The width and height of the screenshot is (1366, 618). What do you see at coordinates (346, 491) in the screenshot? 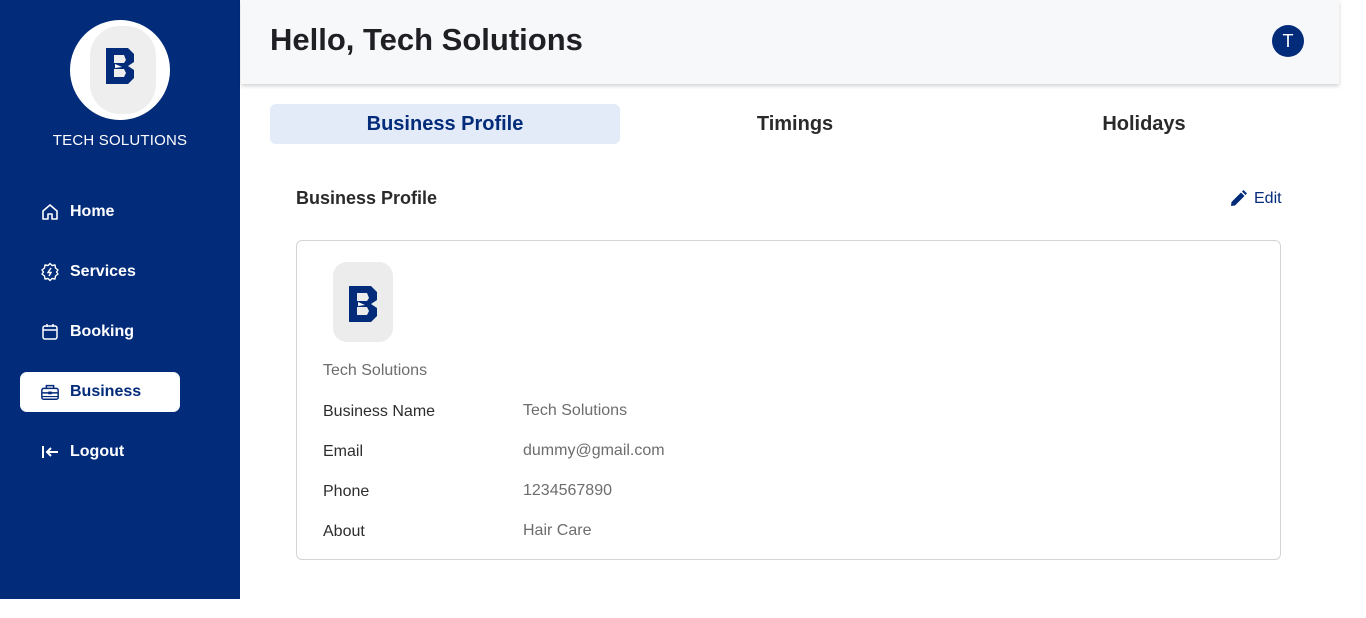
I see `field-label-phone: Phone` at bounding box center [346, 491].